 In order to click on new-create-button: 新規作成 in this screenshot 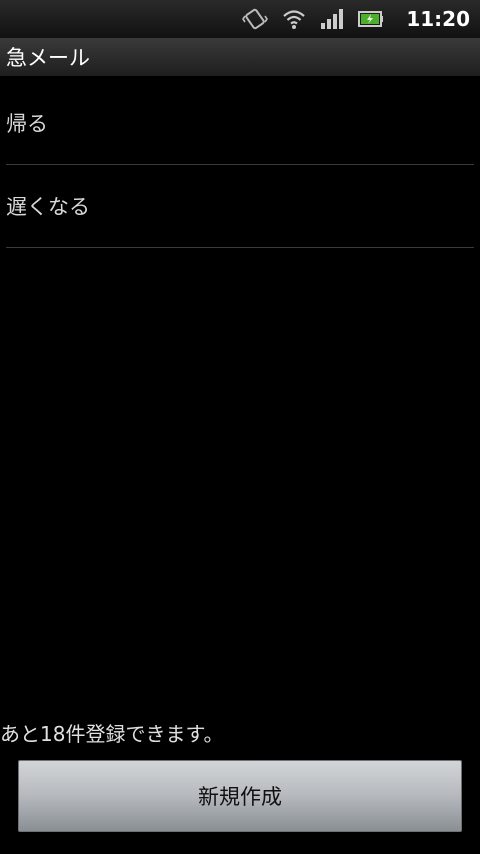, I will do `click(240, 796)`.